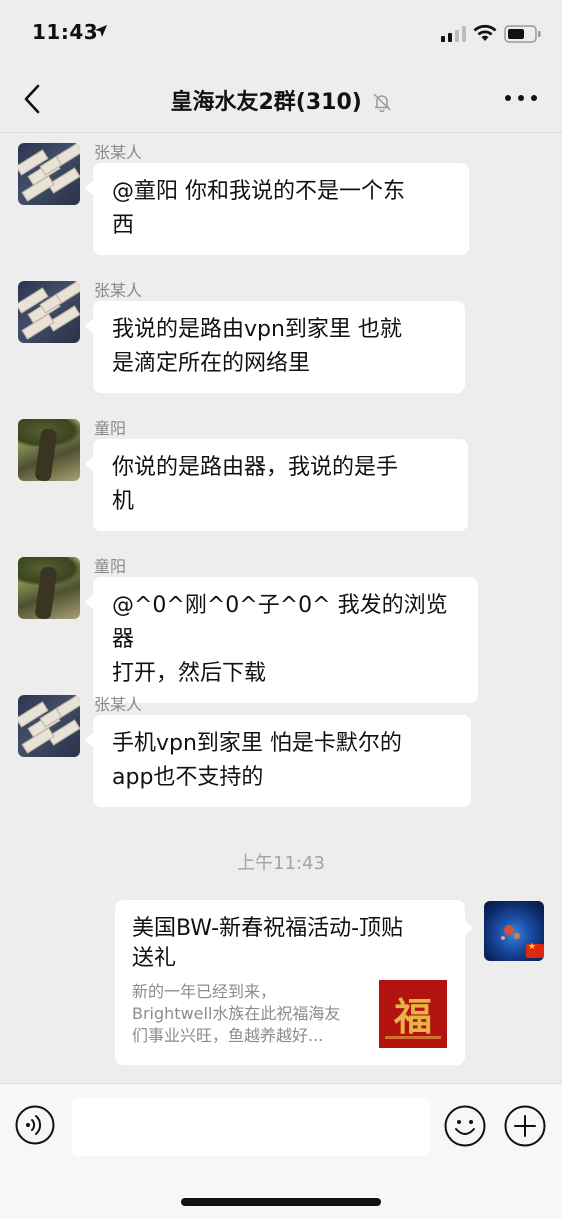  What do you see at coordinates (35, 1125) in the screenshot?
I see `voice-icon` at bounding box center [35, 1125].